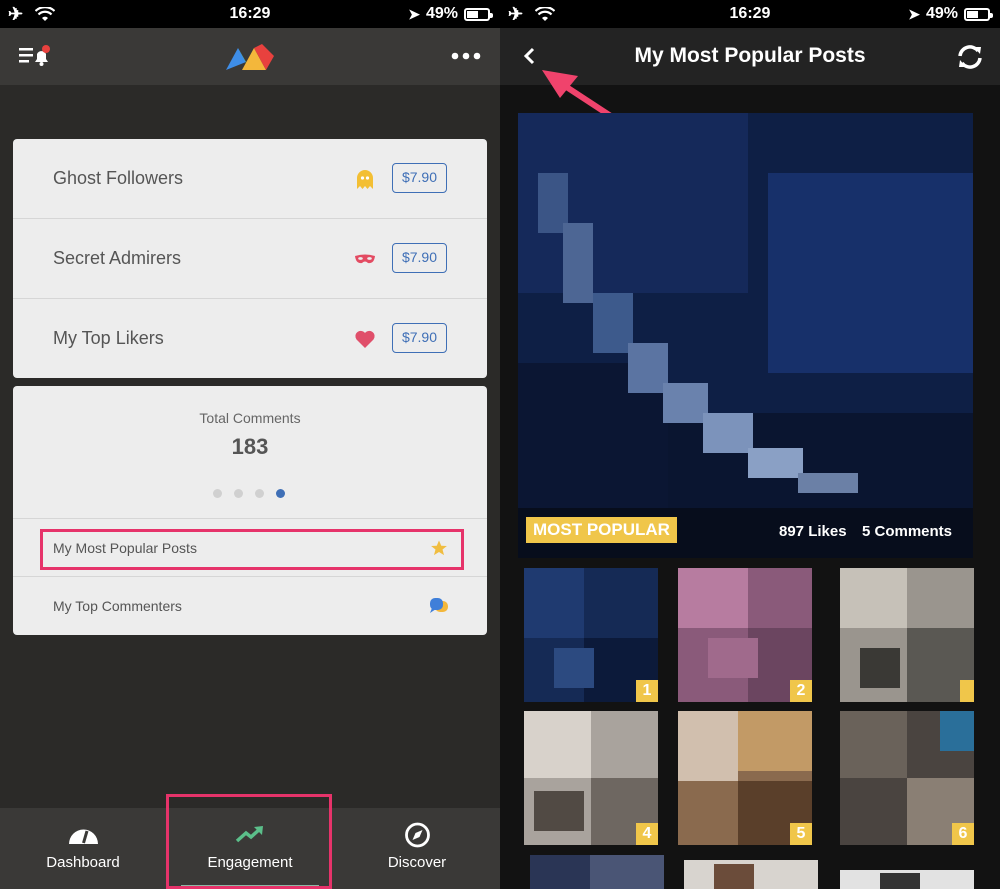 This screenshot has width=1000, height=889. I want to click on speedometer-icon, so click(83, 836).